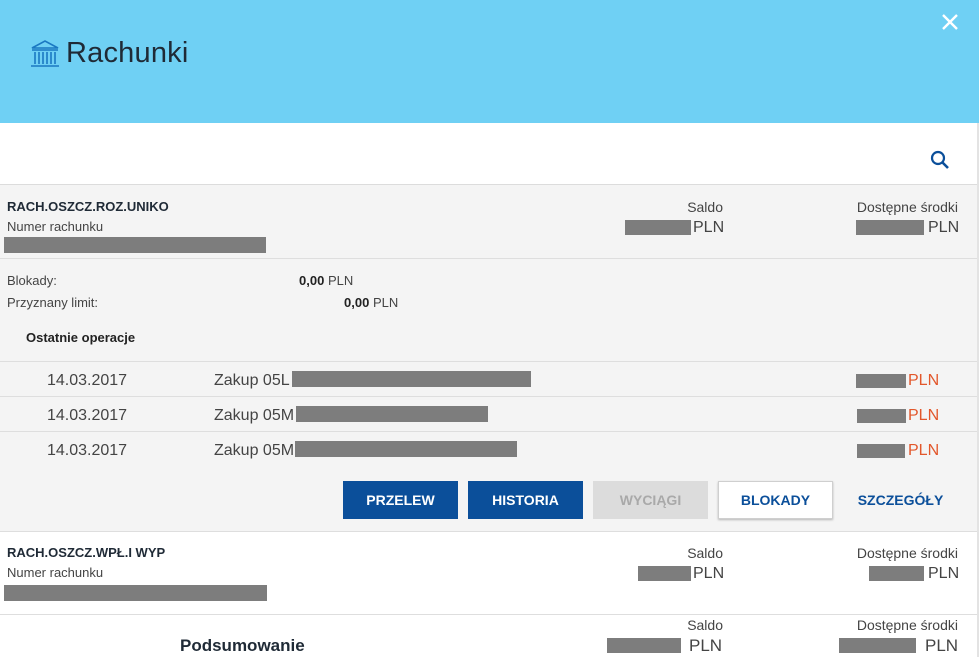 The width and height of the screenshot is (979, 657). Describe the element at coordinates (705, 625) in the screenshot. I see `summary-saldo-label: Saldo` at that location.